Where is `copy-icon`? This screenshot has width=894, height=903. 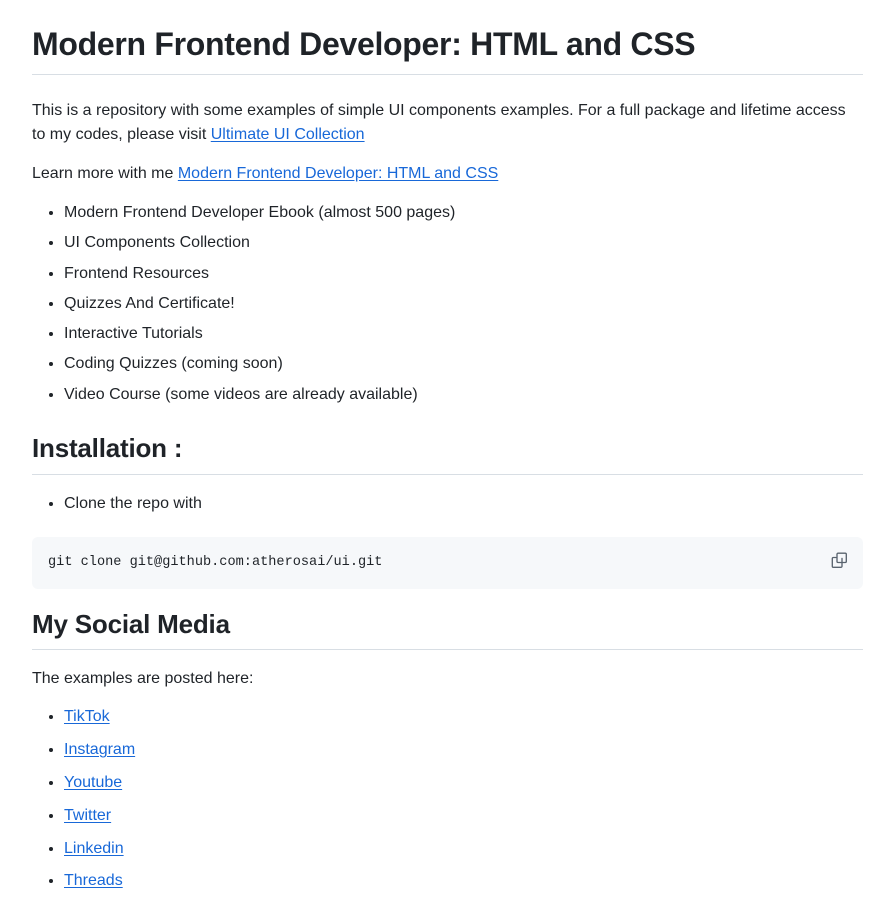
copy-icon is located at coordinates (839, 560).